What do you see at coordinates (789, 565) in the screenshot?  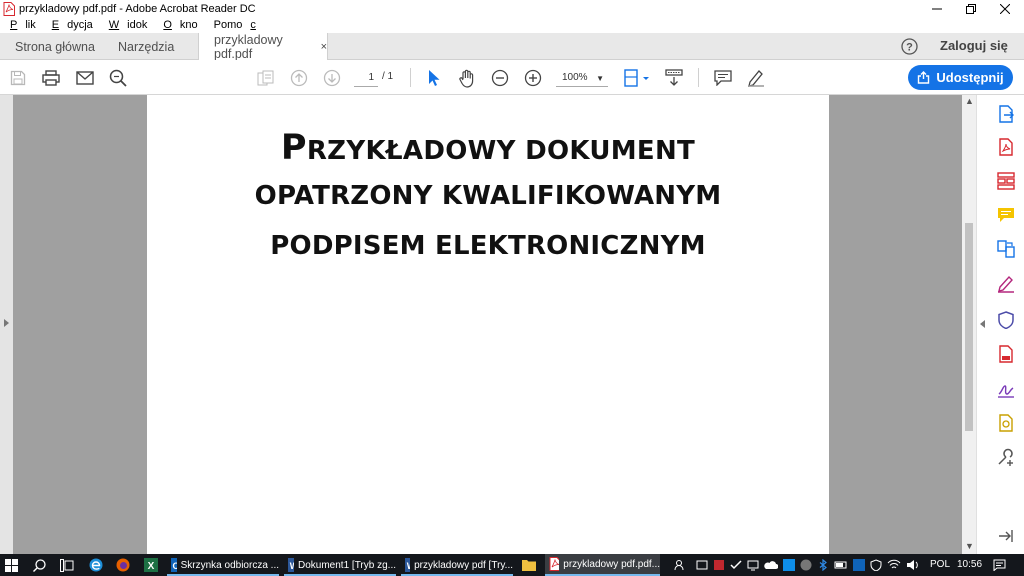 I see `teamviewer-icon` at bounding box center [789, 565].